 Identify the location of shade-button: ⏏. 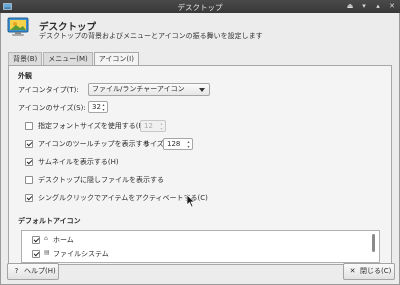
(350, 6).